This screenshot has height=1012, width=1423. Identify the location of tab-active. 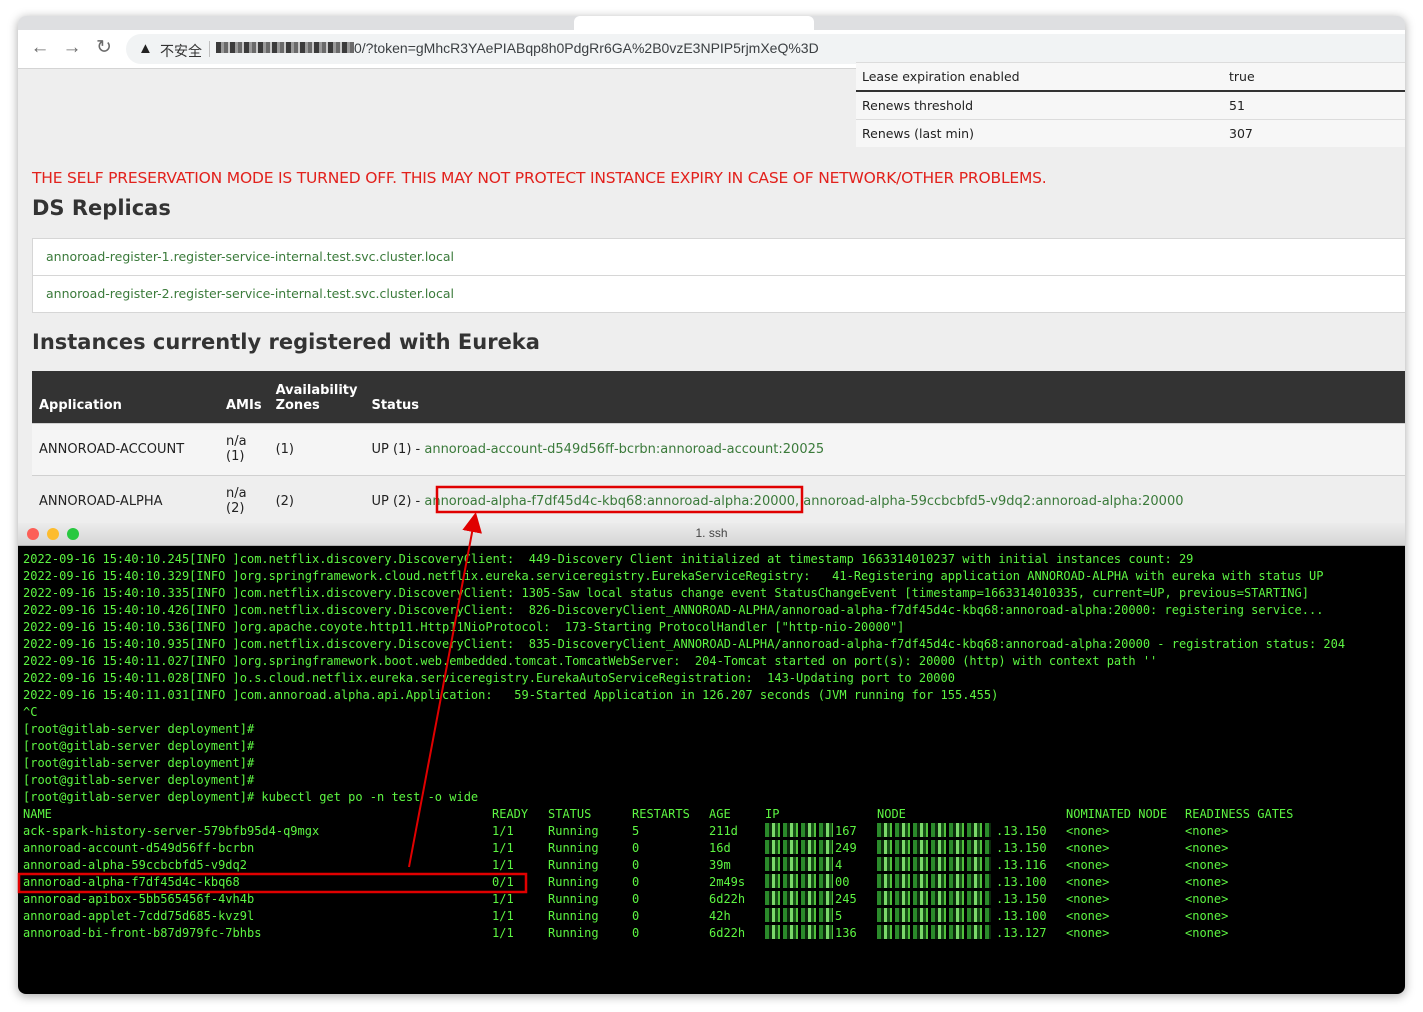
(694, 23).